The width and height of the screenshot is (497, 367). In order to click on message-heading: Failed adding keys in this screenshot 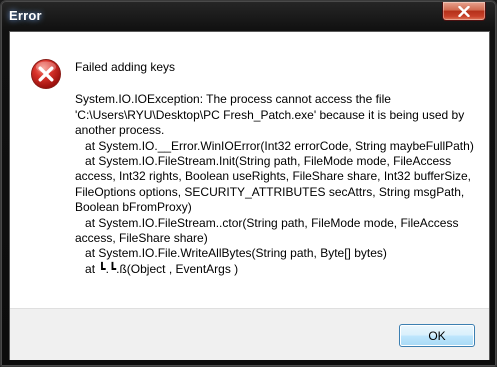, I will do `click(125, 67)`.